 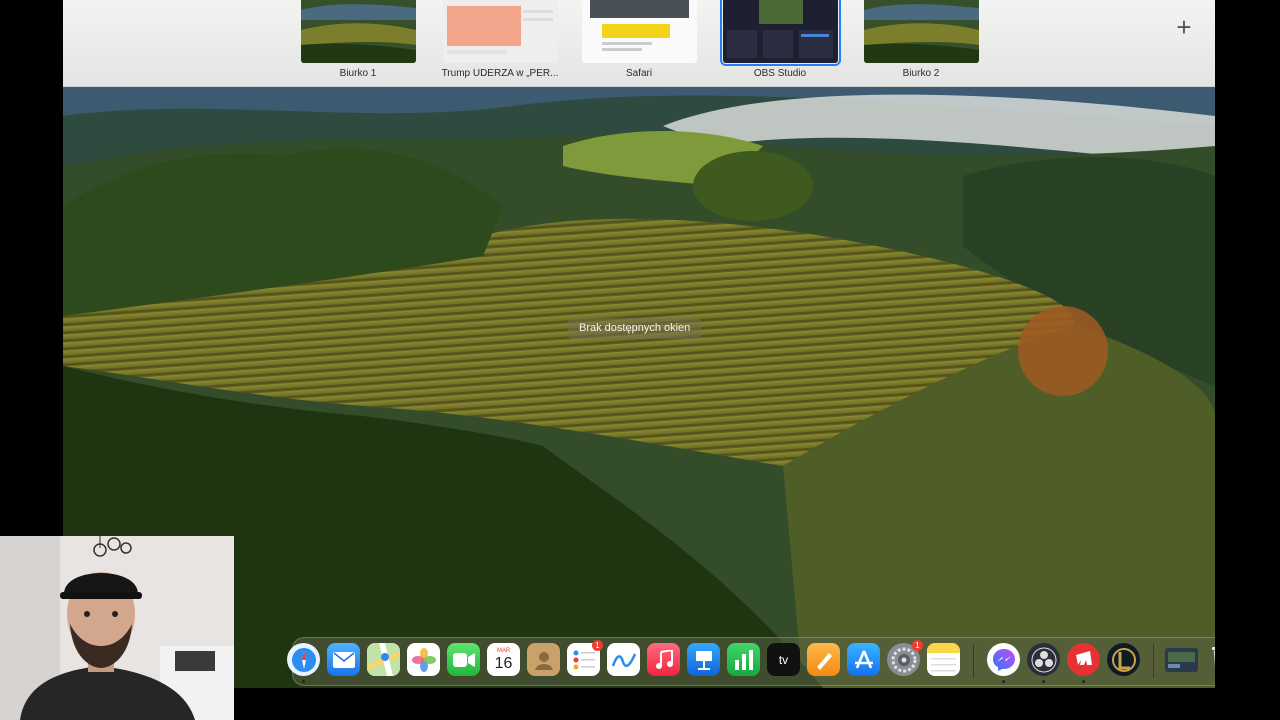 What do you see at coordinates (1123, 659) in the screenshot?
I see `league-of-legends-icon` at bounding box center [1123, 659].